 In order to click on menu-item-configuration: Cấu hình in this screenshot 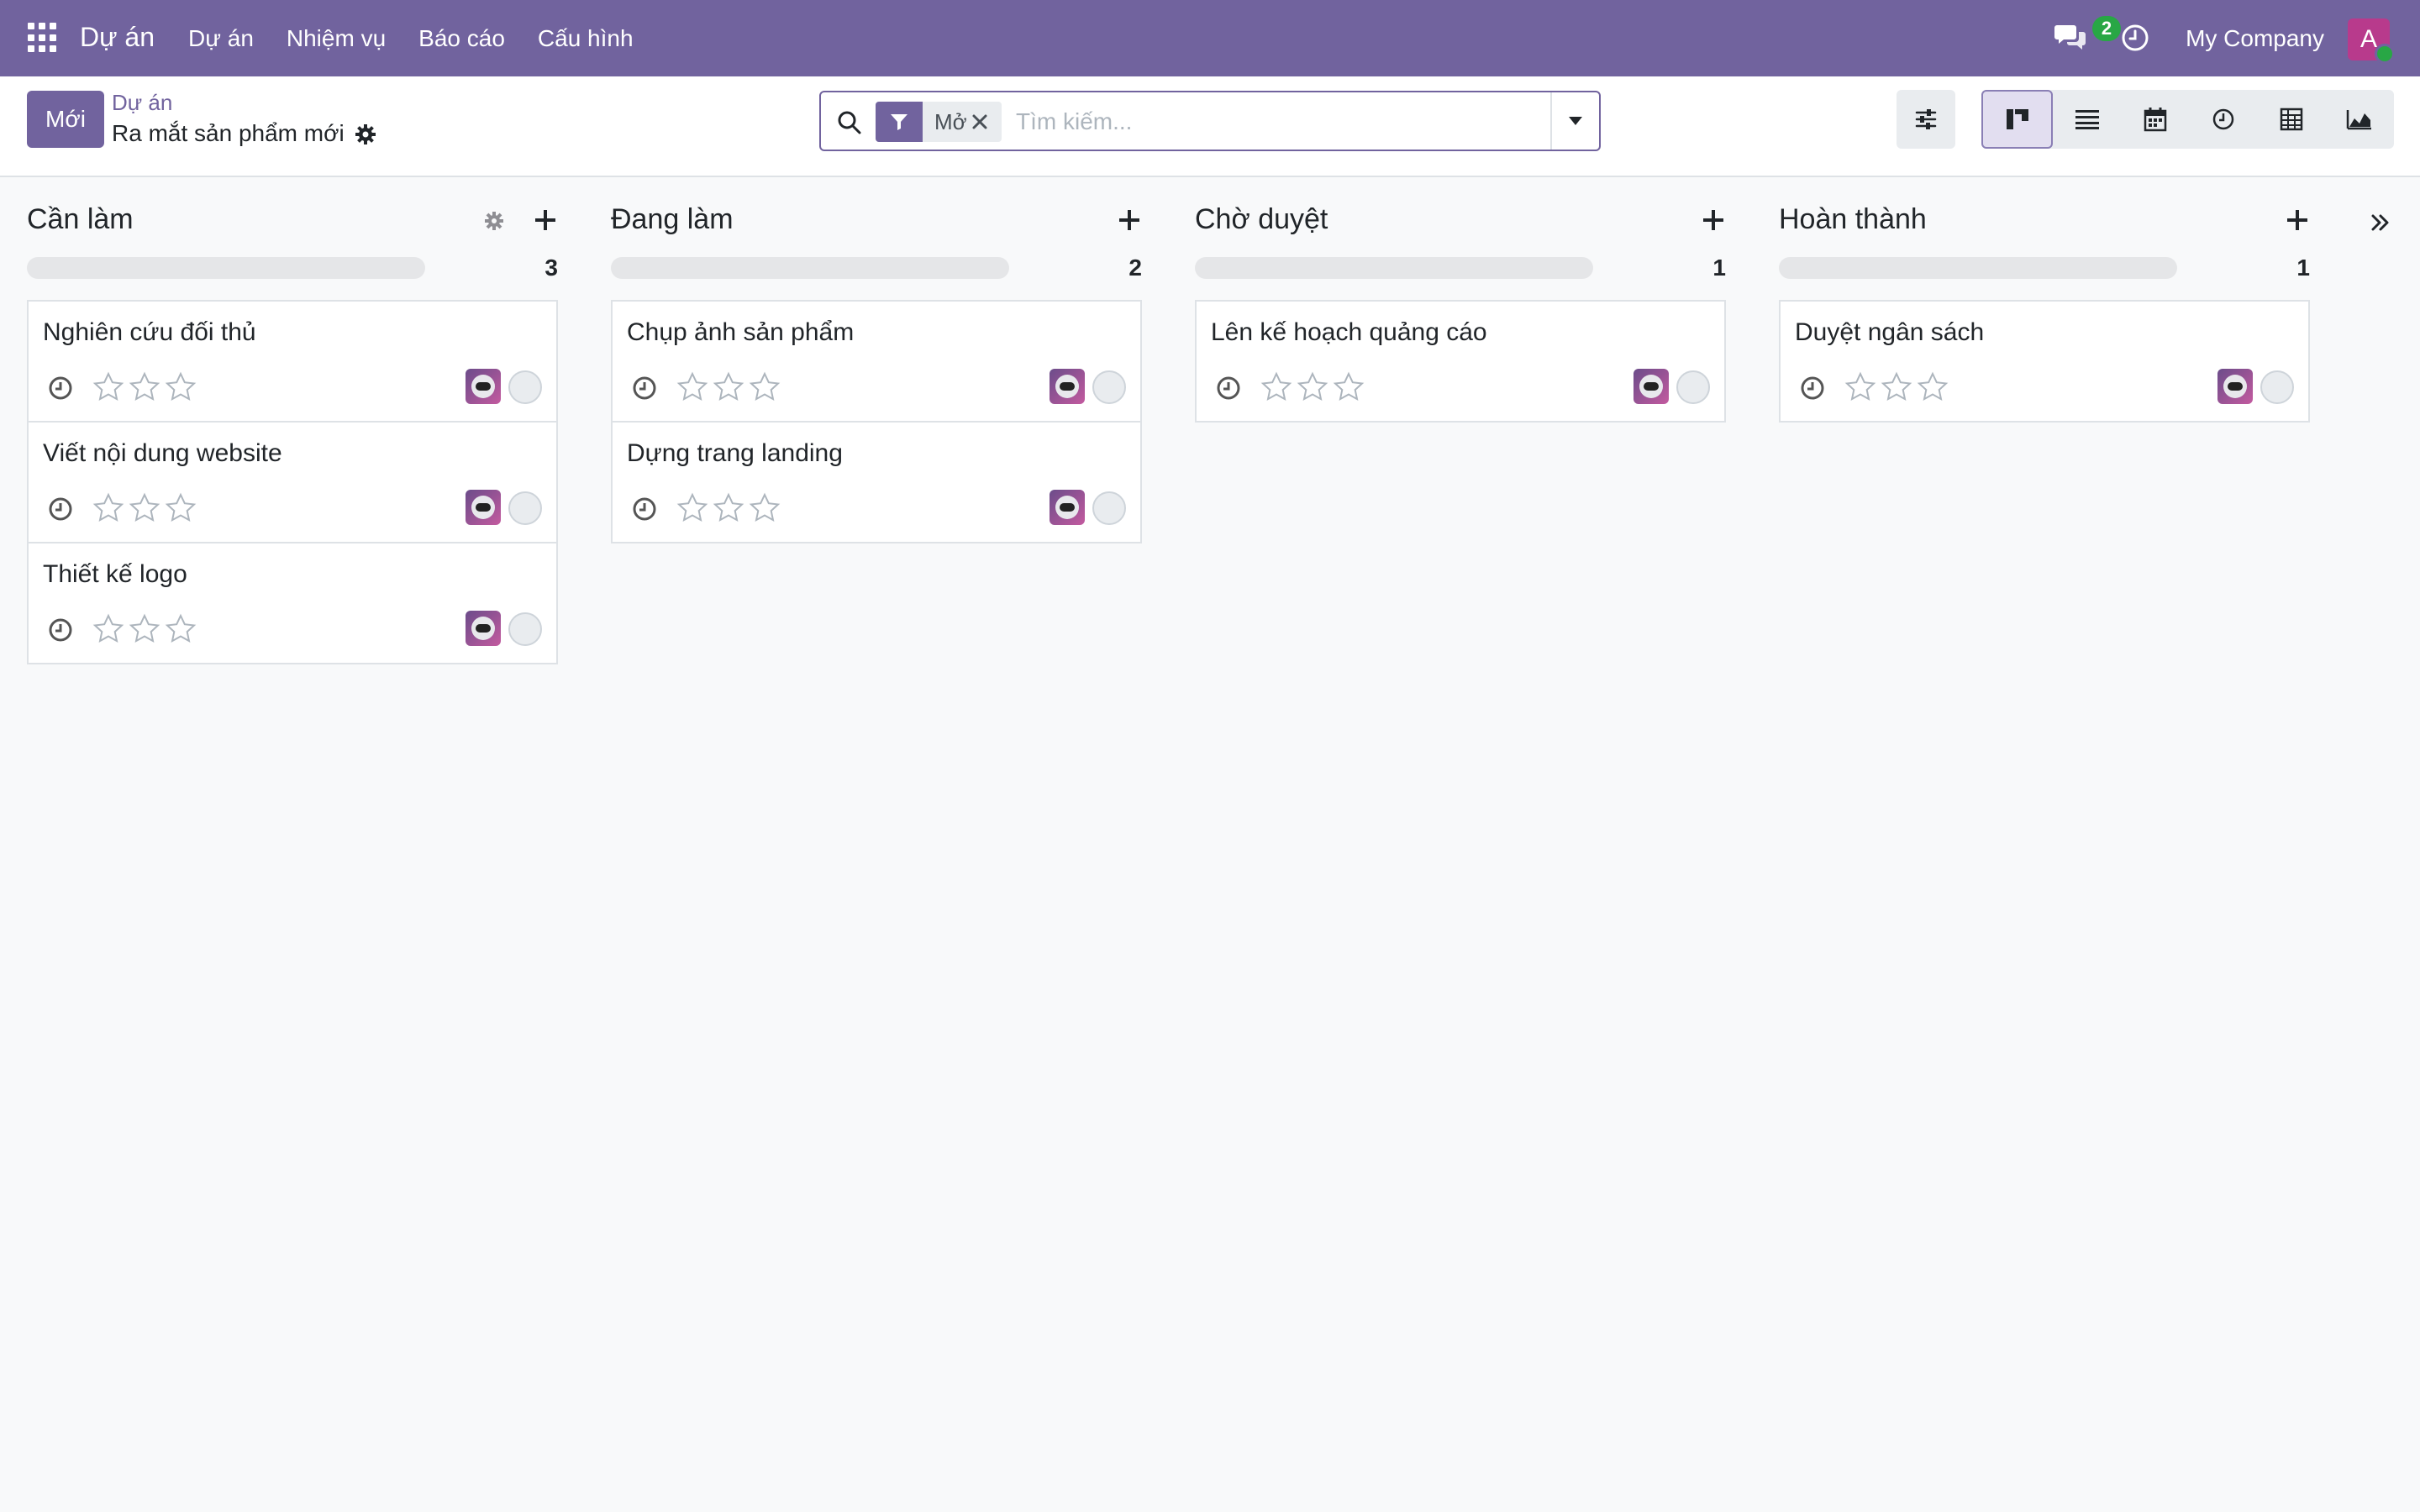, I will do `click(586, 38)`.